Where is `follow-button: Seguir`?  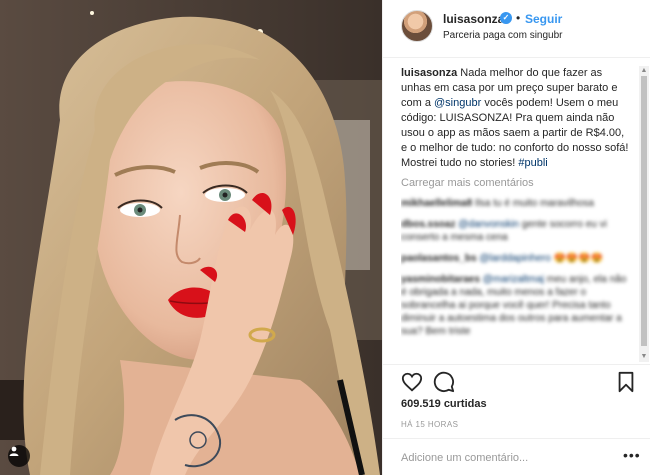
follow-button: Seguir is located at coordinates (543, 19).